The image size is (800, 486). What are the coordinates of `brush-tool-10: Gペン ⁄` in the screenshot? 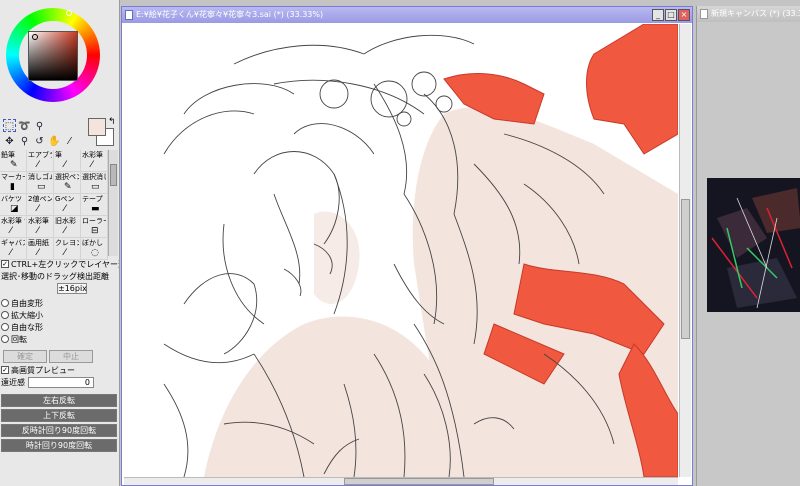 It's located at (67, 205).